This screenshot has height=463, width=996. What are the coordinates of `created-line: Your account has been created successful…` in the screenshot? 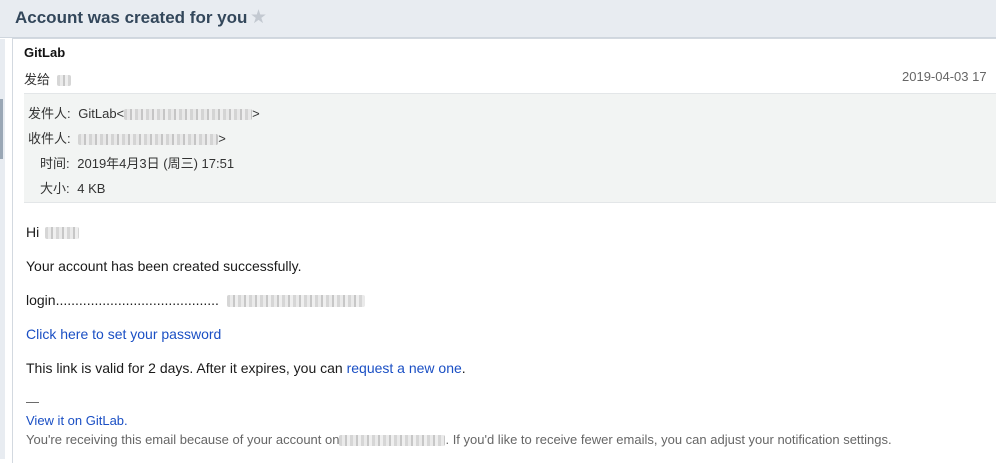 It's located at (164, 266).